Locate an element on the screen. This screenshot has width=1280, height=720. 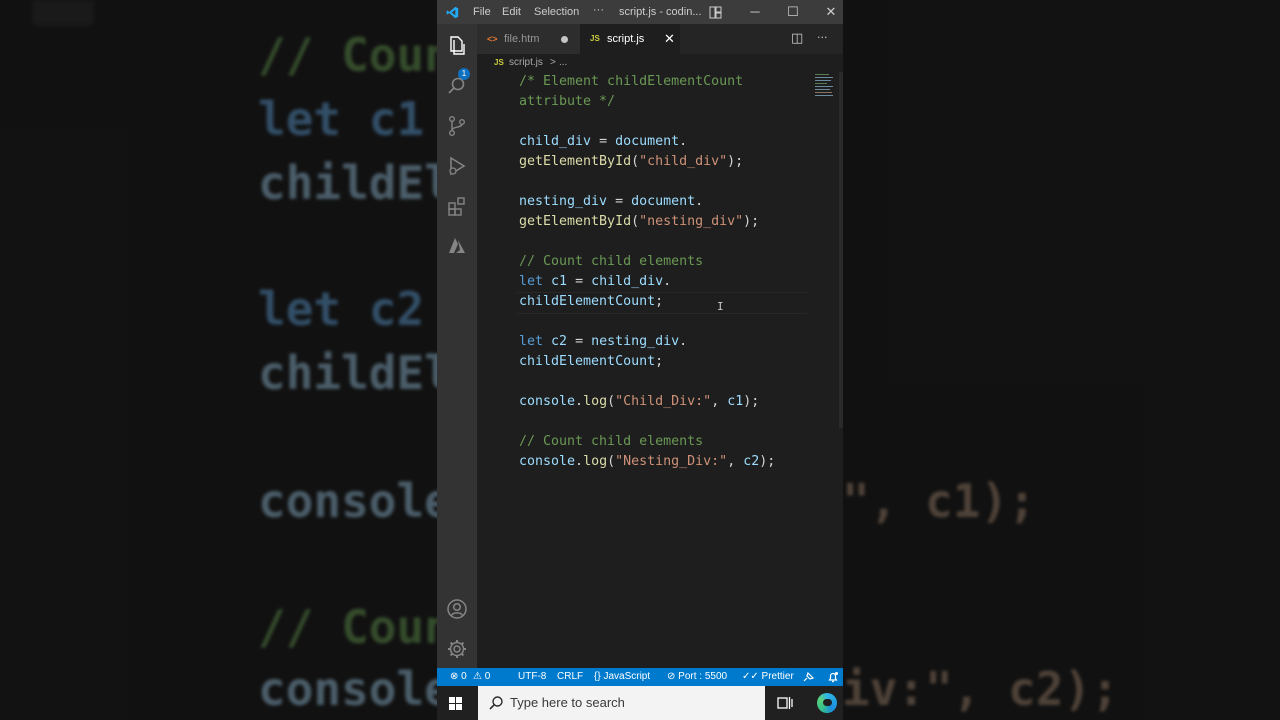
feedback-icon is located at coordinates (809, 677).